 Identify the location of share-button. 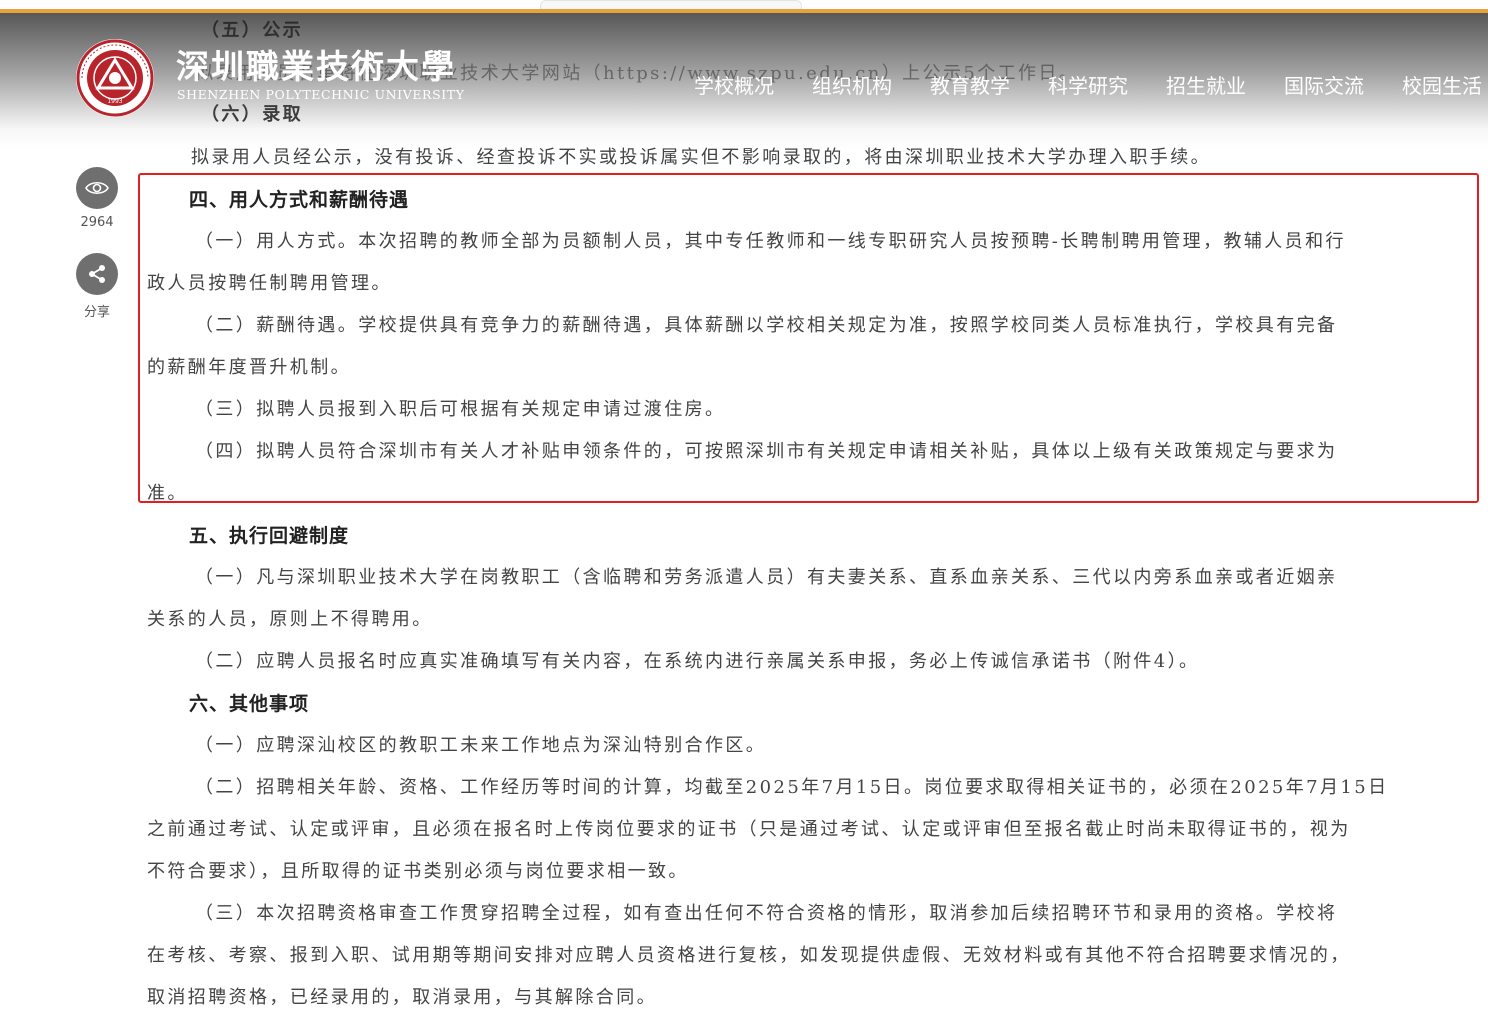
(97, 274).